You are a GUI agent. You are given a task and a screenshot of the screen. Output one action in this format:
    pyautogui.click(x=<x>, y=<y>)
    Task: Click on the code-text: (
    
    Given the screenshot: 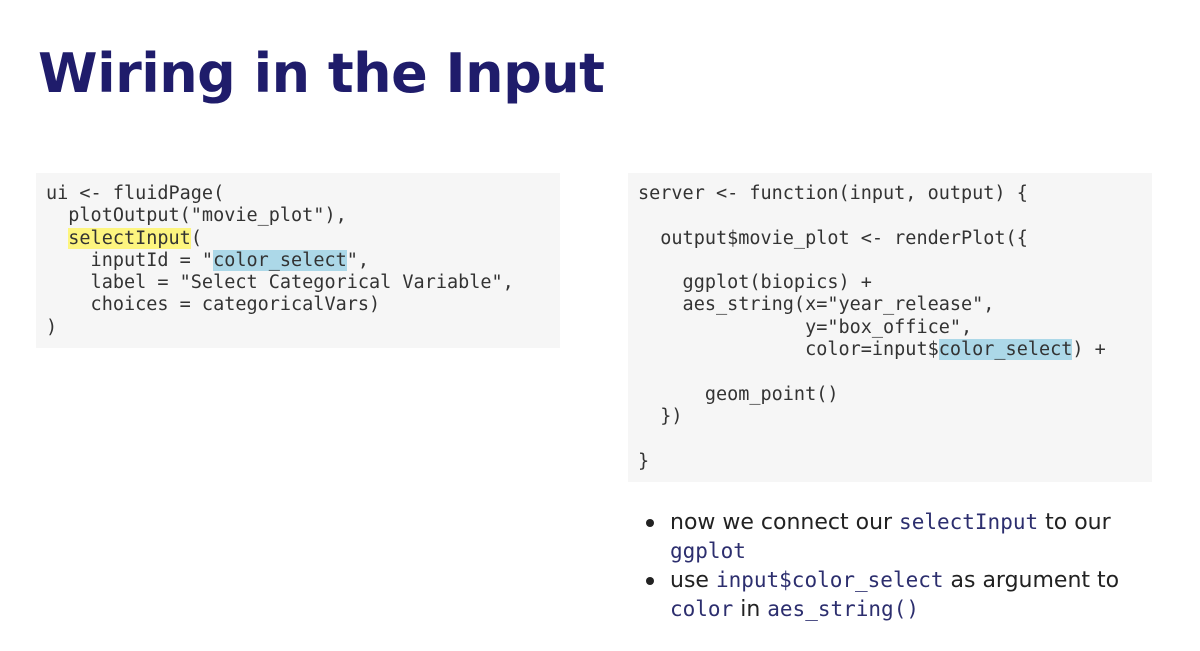 What is the action you would take?
    pyautogui.click(x=196, y=238)
    